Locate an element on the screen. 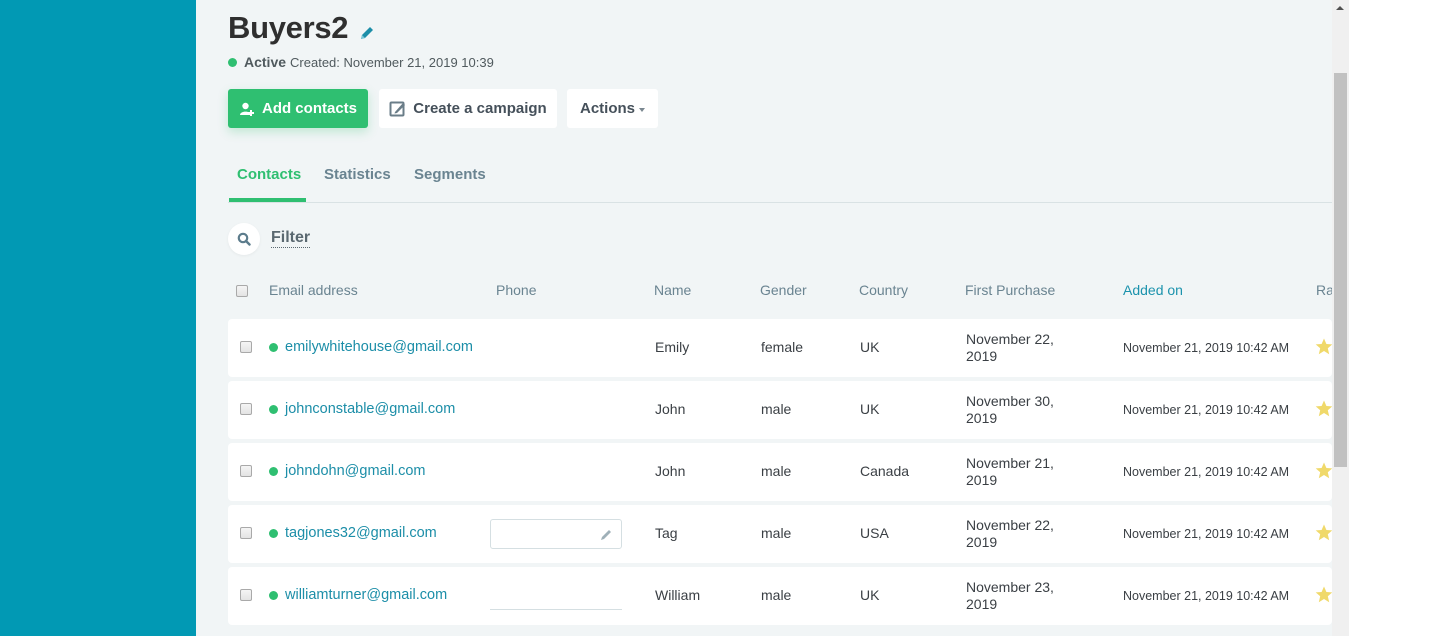  contact-email-link: johndohn@gmail.com is located at coordinates (347, 471).